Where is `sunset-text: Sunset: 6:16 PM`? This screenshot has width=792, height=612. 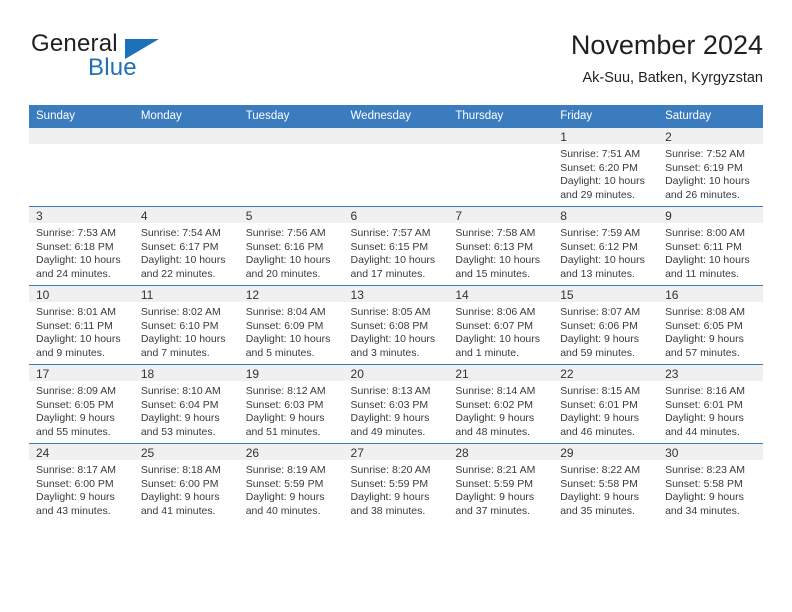 sunset-text: Sunset: 6:16 PM is located at coordinates (284, 246).